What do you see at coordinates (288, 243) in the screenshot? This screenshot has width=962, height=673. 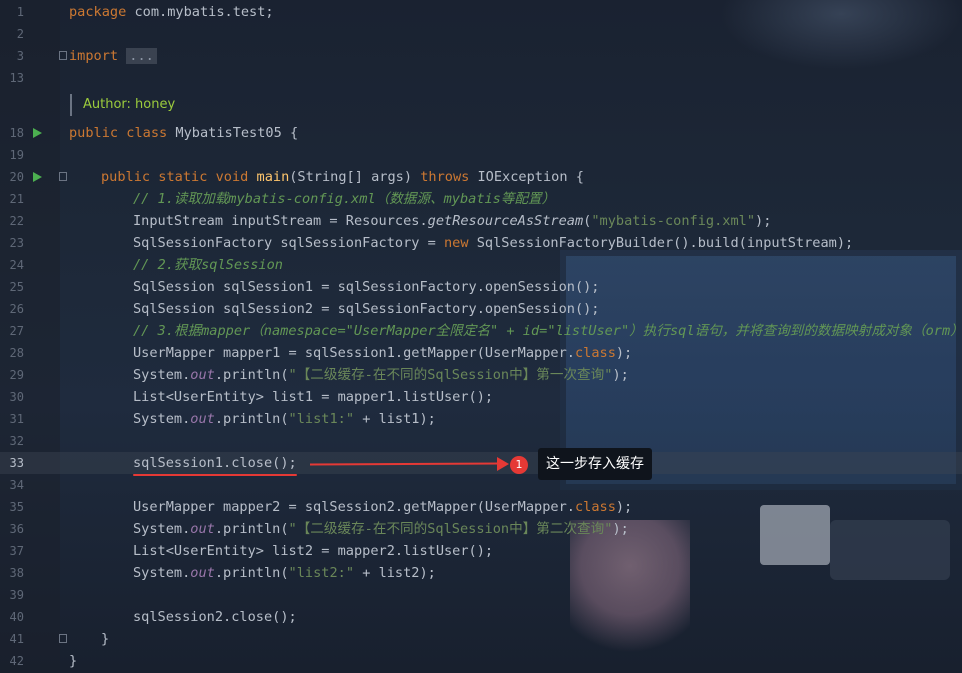 I see `code-text: SqlSessionFactory sqlSessionFactory =` at bounding box center [288, 243].